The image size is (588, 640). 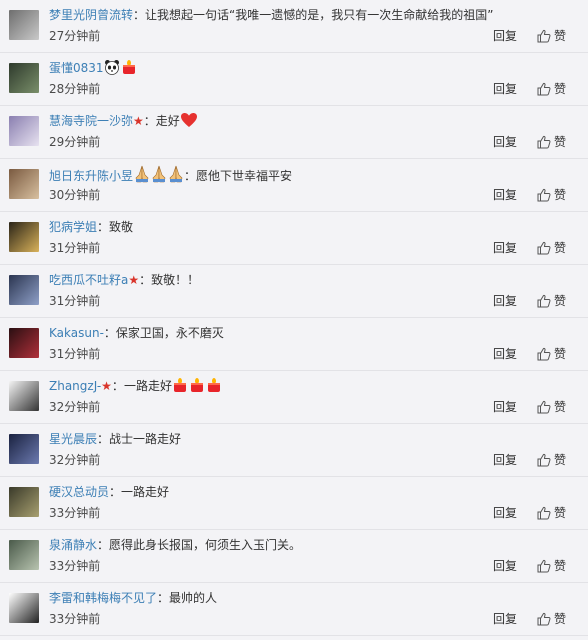 I want to click on comment-line: 硬汉总动员：一路走好, so click(x=314, y=492).